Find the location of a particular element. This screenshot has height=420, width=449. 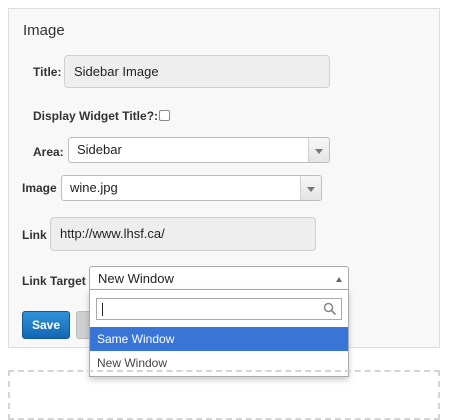

text-cursor is located at coordinates (102, 309).